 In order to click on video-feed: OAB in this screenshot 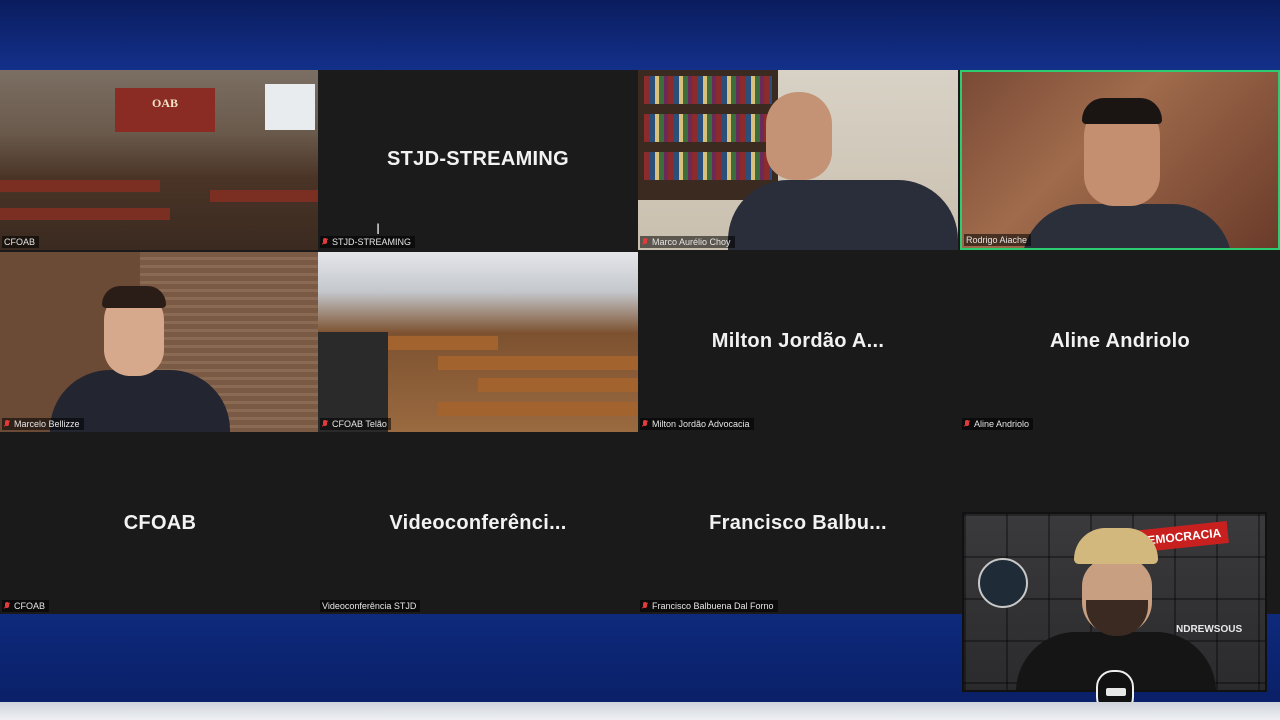, I will do `click(160, 160)`.